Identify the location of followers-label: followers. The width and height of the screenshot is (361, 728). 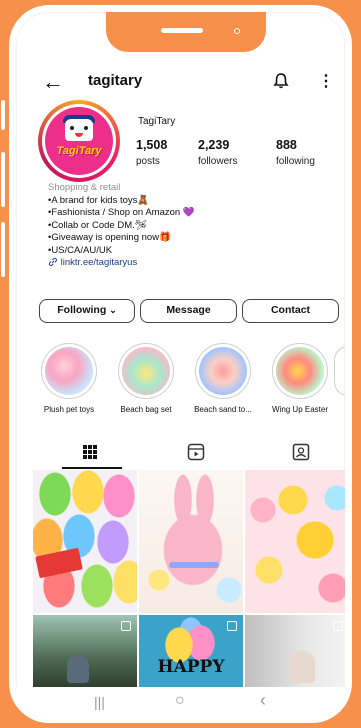
(218, 161).